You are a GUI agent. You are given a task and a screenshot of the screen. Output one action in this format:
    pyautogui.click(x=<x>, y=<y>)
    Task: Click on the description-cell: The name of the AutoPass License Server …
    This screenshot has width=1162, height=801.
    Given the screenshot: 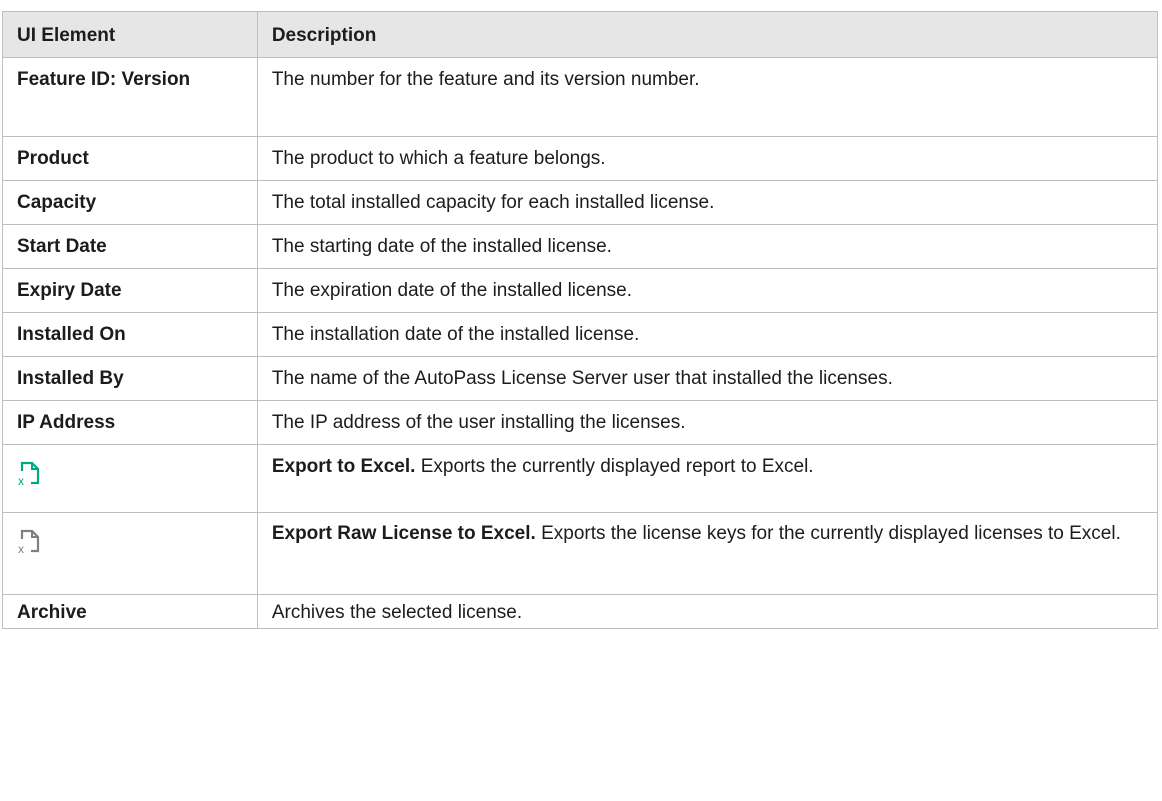 What is the action you would take?
    pyautogui.click(x=707, y=378)
    